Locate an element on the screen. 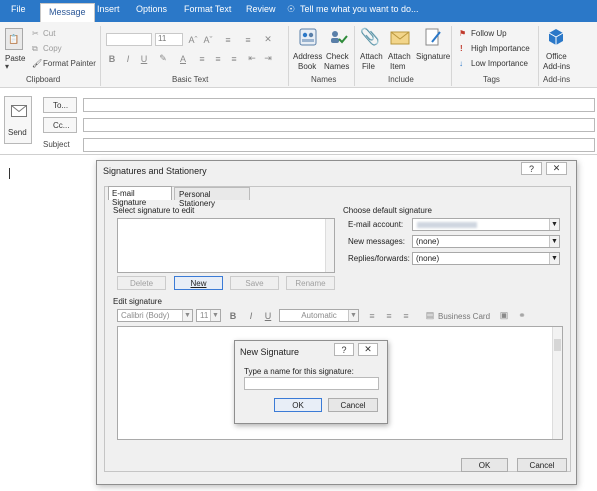 This screenshot has height=491, width=597. tab-format-text: Format Text is located at coordinates (207, 9).